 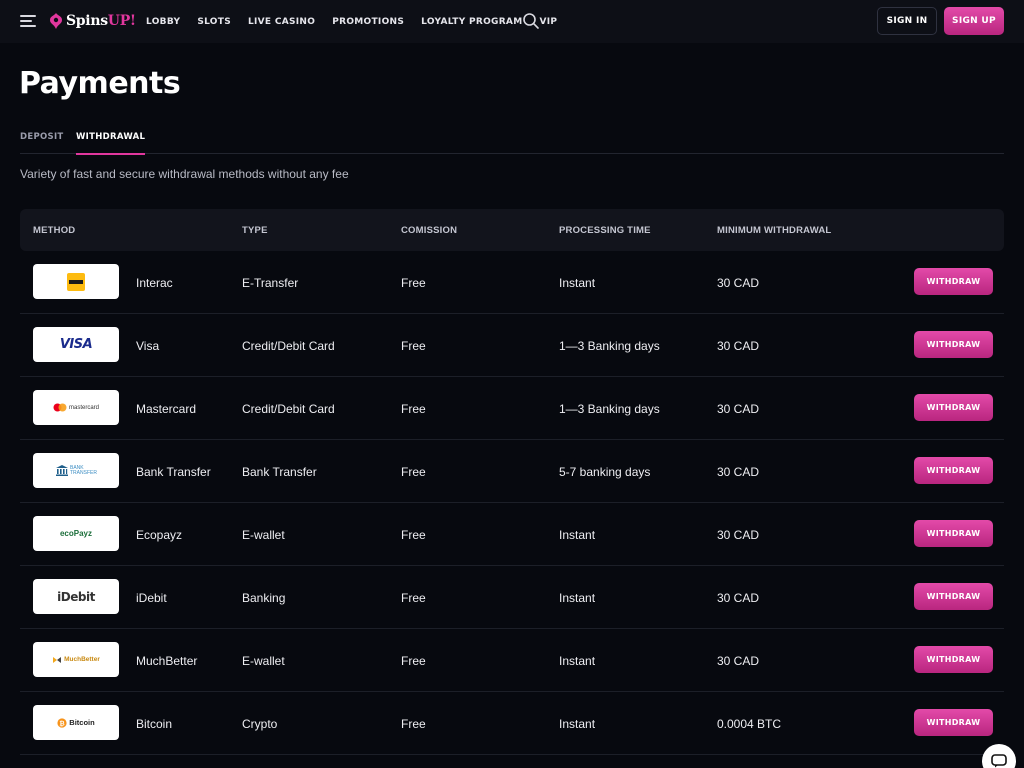 I want to click on bank-building-icon, so click(x=62, y=470).